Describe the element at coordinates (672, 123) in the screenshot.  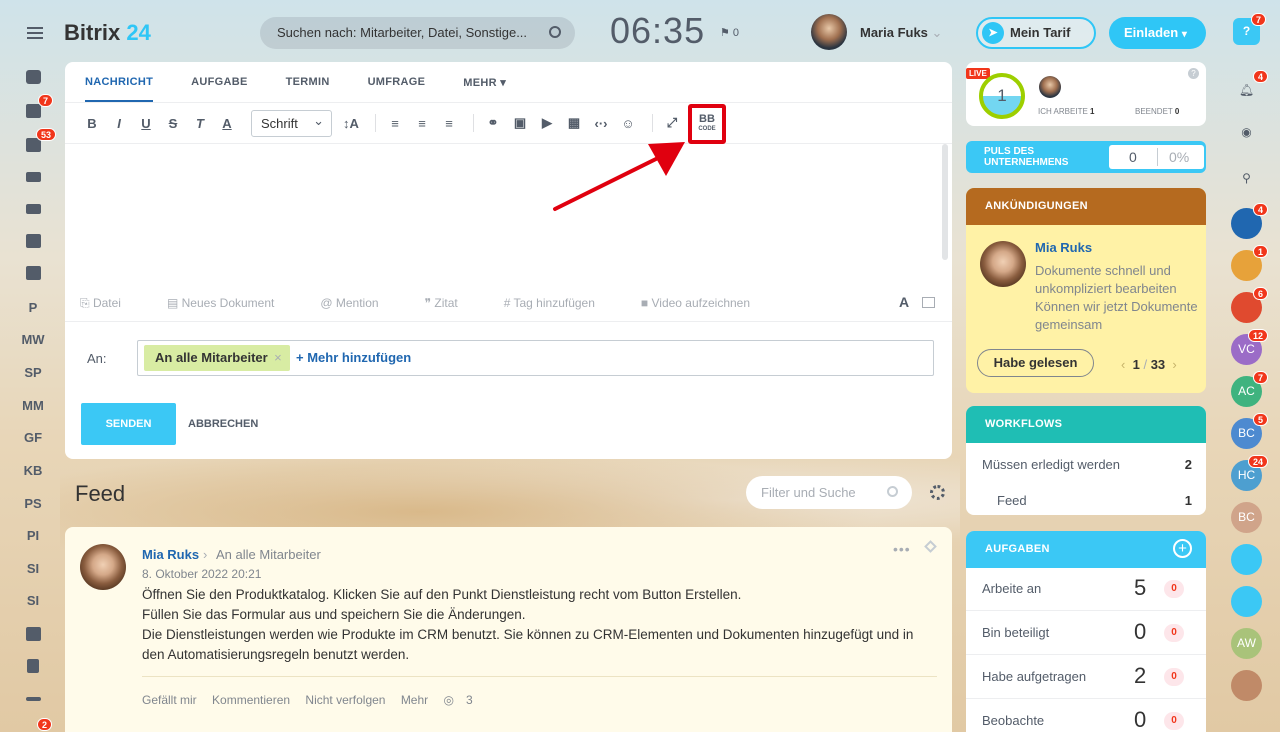
I see `fullscreen-icon: ⤢` at that location.